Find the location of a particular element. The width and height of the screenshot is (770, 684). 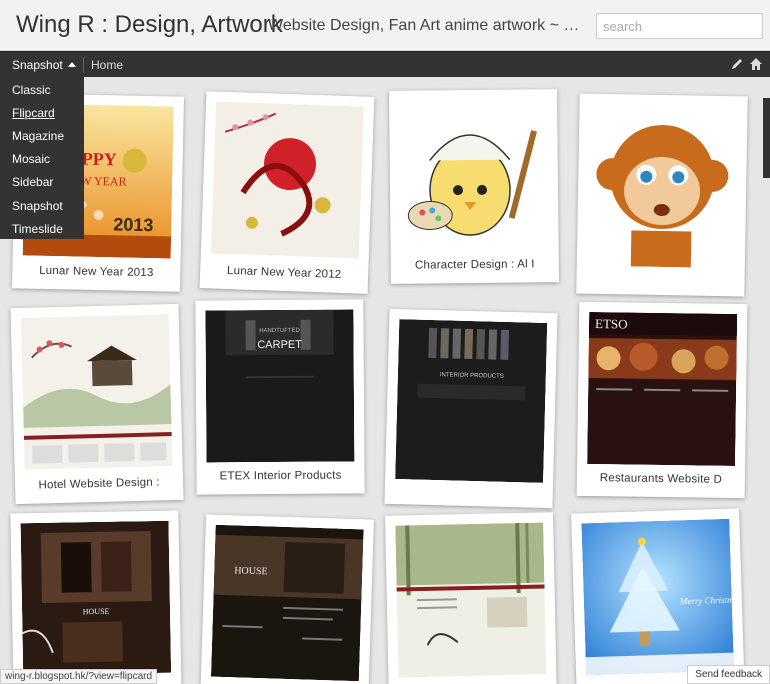

menu-item-magazine: Magazine is located at coordinates (38, 136).